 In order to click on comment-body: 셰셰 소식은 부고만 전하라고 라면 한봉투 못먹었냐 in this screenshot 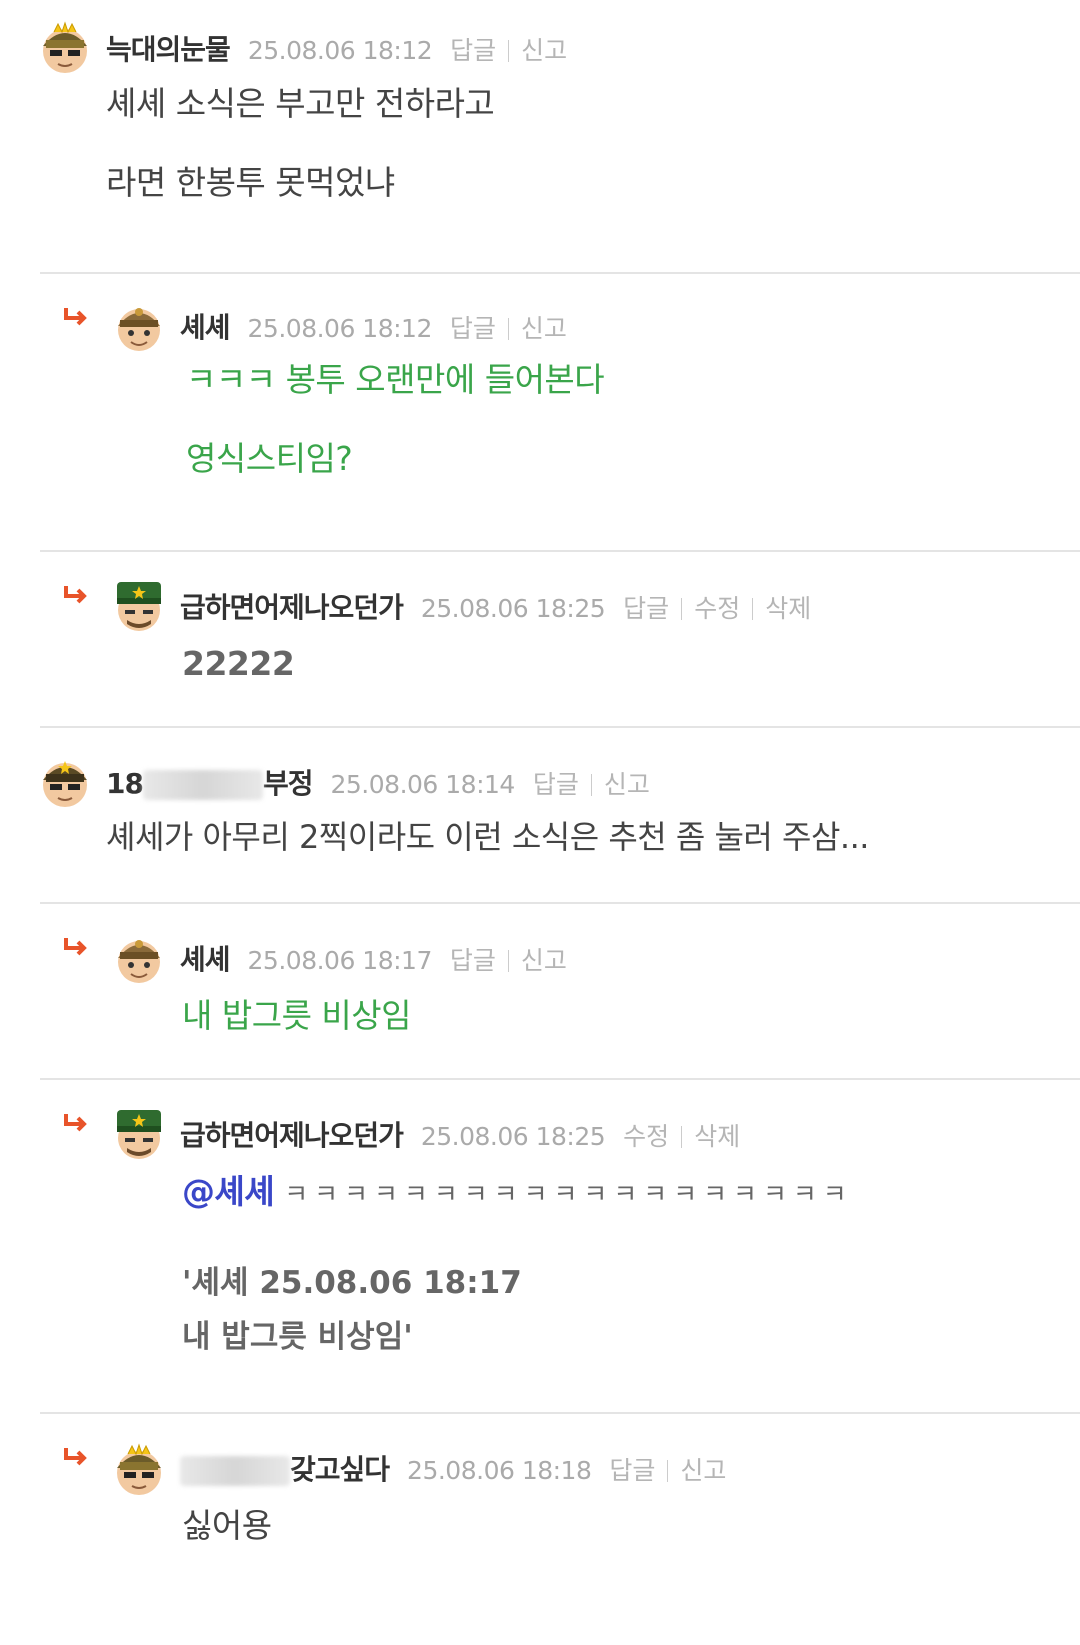, I will do `click(300, 143)`.